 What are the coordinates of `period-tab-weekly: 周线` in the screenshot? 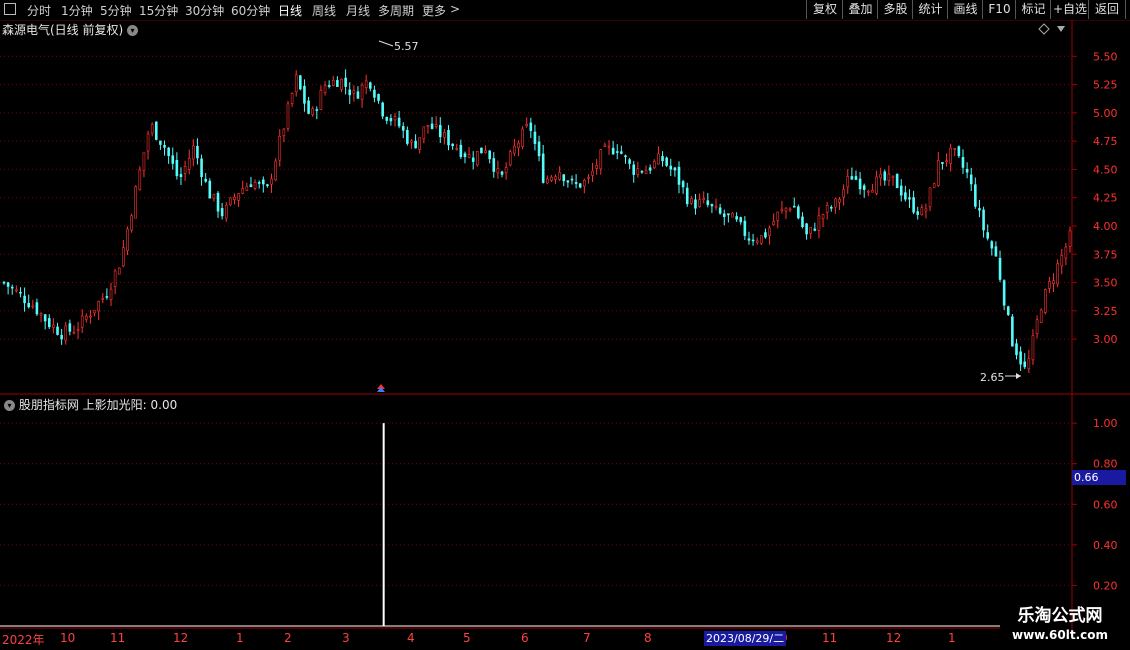 It's located at (324, 10).